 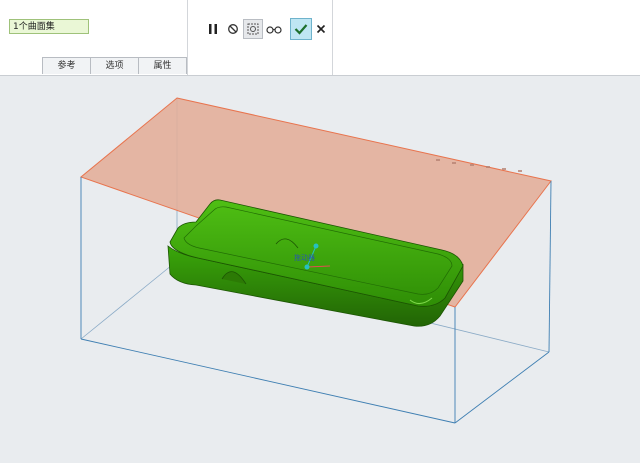 I want to click on cancel-button, so click(x=321, y=29).